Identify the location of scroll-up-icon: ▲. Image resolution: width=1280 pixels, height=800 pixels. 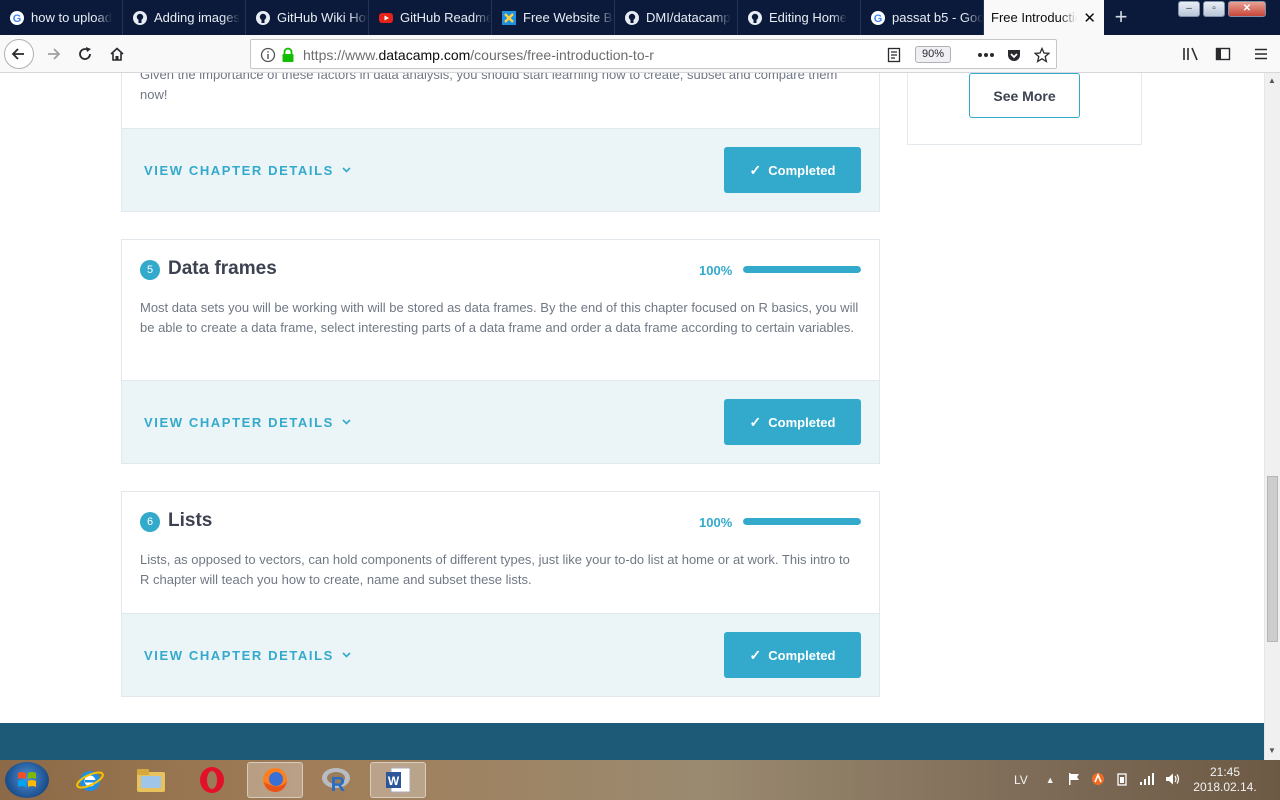
(1272, 80).